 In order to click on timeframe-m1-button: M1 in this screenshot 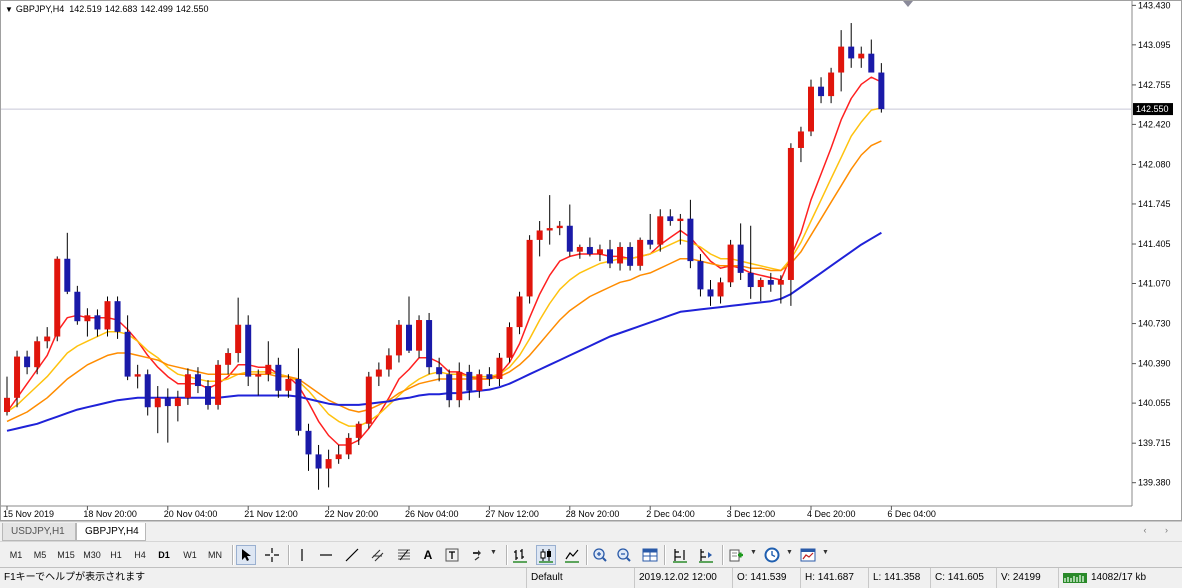, I will do `click(16, 555)`.